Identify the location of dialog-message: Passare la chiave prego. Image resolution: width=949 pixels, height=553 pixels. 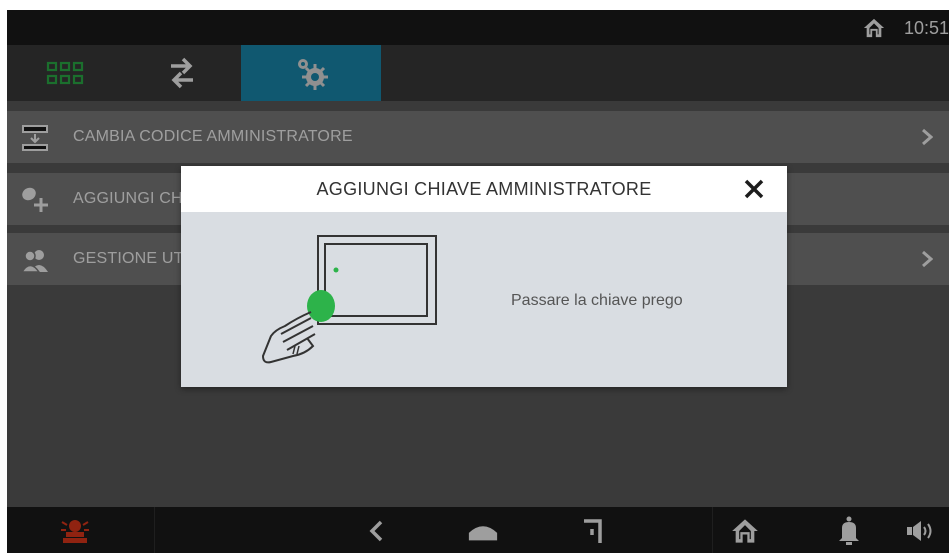
(597, 300).